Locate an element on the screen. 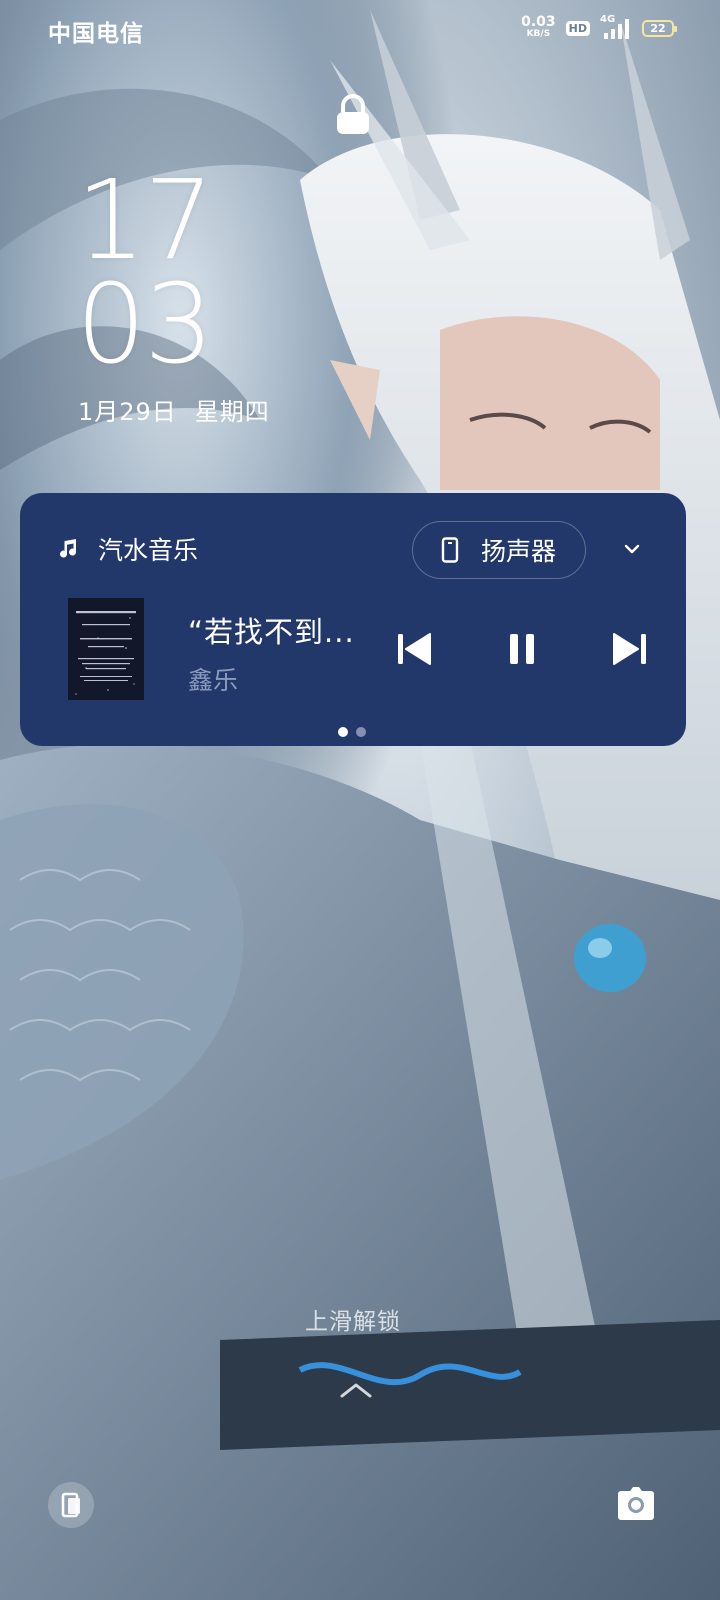 The image size is (720, 1600). network-speed-value: 0.03 is located at coordinates (538, 22).